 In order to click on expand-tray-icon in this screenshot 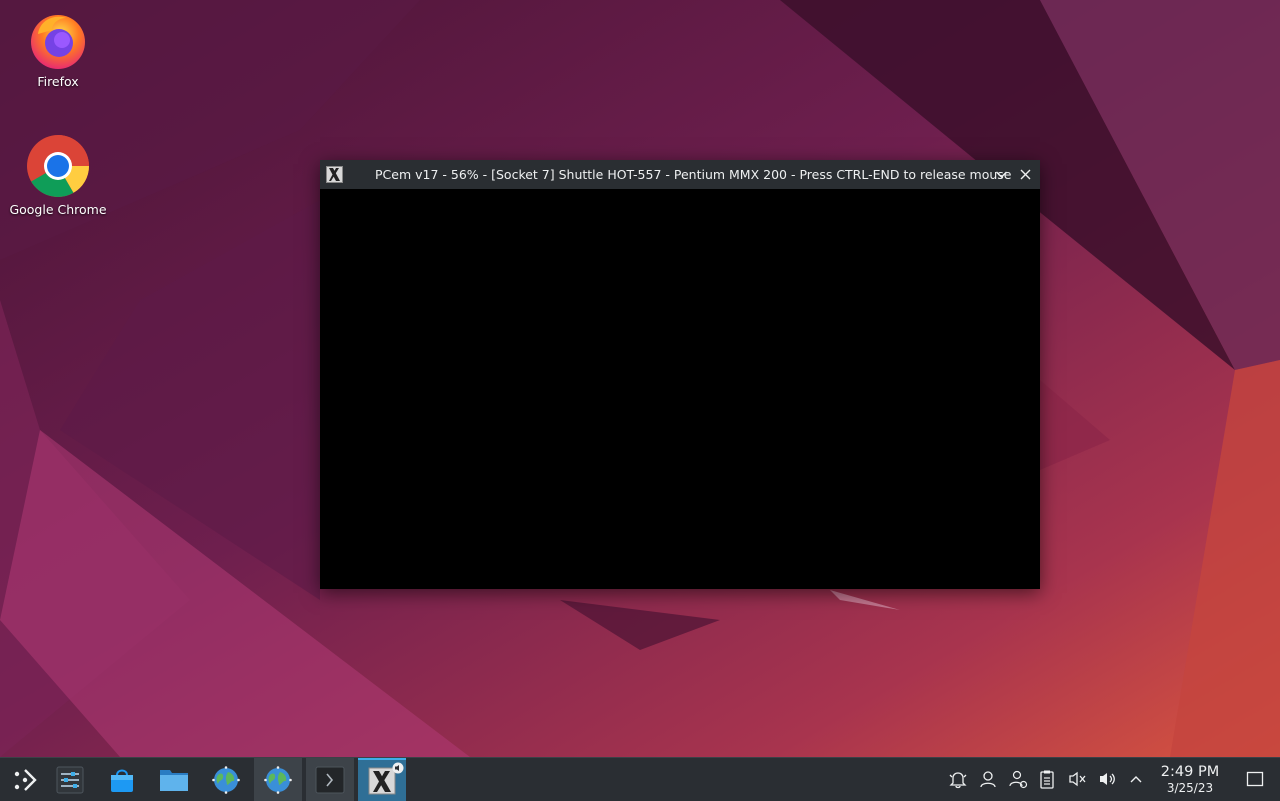, I will do `click(1136, 779)`.